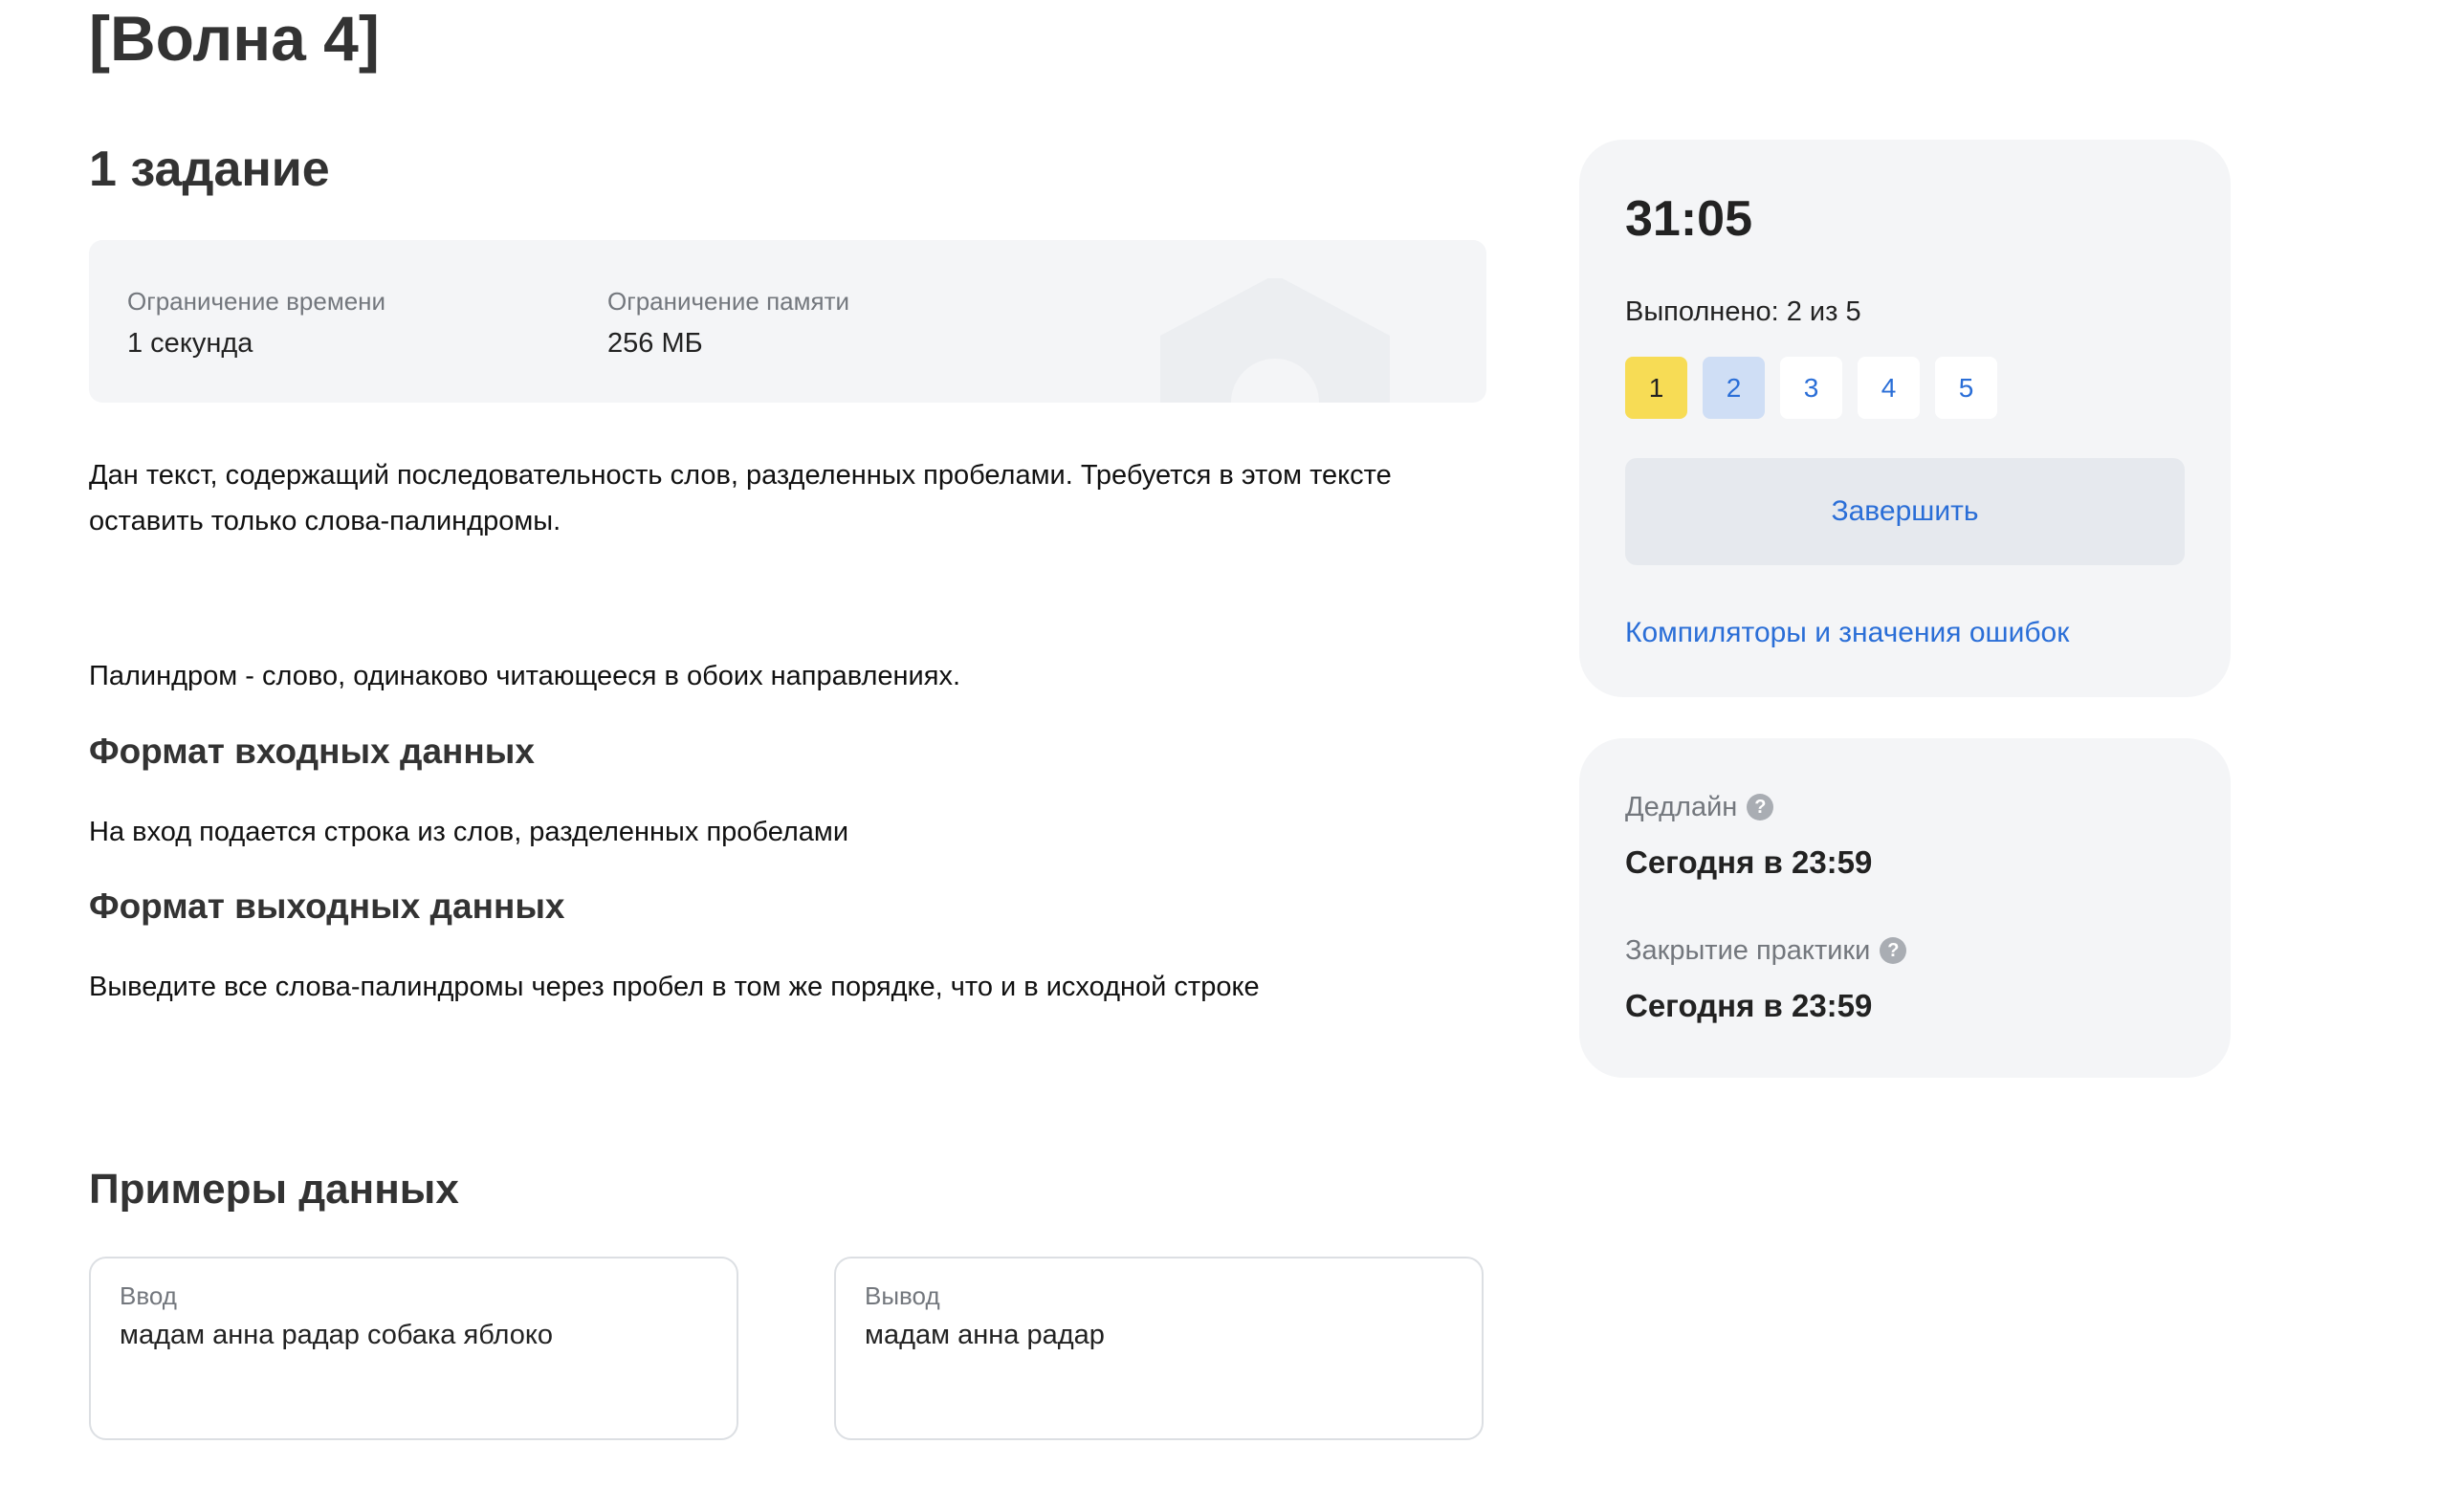 This screenshot has width=2464, height=1488. What do you see at coordinates (256, 324) in the screenshot?
I see `time-limit: Ограничение времени 1 секунда` at bounding box center [256, 324].